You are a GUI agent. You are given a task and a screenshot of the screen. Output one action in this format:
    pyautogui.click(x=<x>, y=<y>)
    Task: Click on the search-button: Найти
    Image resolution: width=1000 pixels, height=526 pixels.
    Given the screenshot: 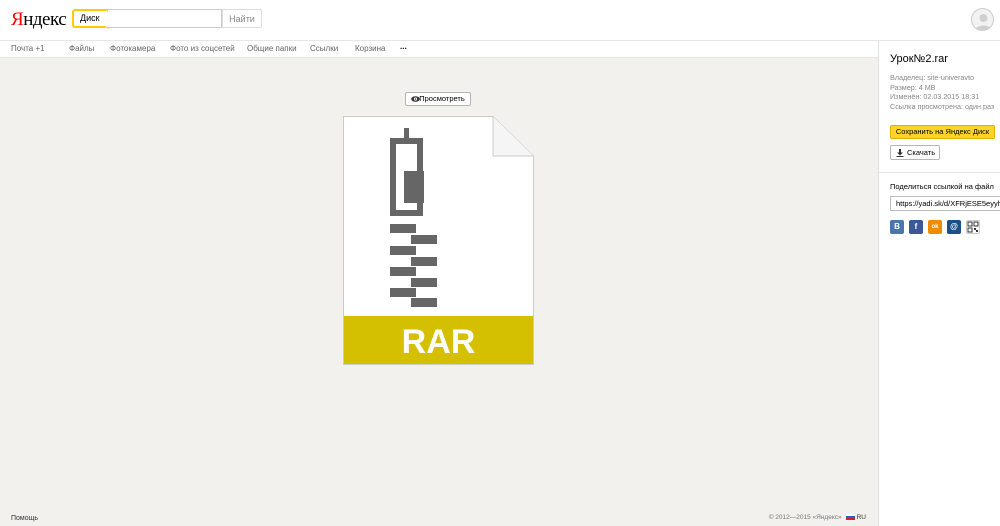 What is the action you would take?
    pyautogui.click(x=242, y=18)
    